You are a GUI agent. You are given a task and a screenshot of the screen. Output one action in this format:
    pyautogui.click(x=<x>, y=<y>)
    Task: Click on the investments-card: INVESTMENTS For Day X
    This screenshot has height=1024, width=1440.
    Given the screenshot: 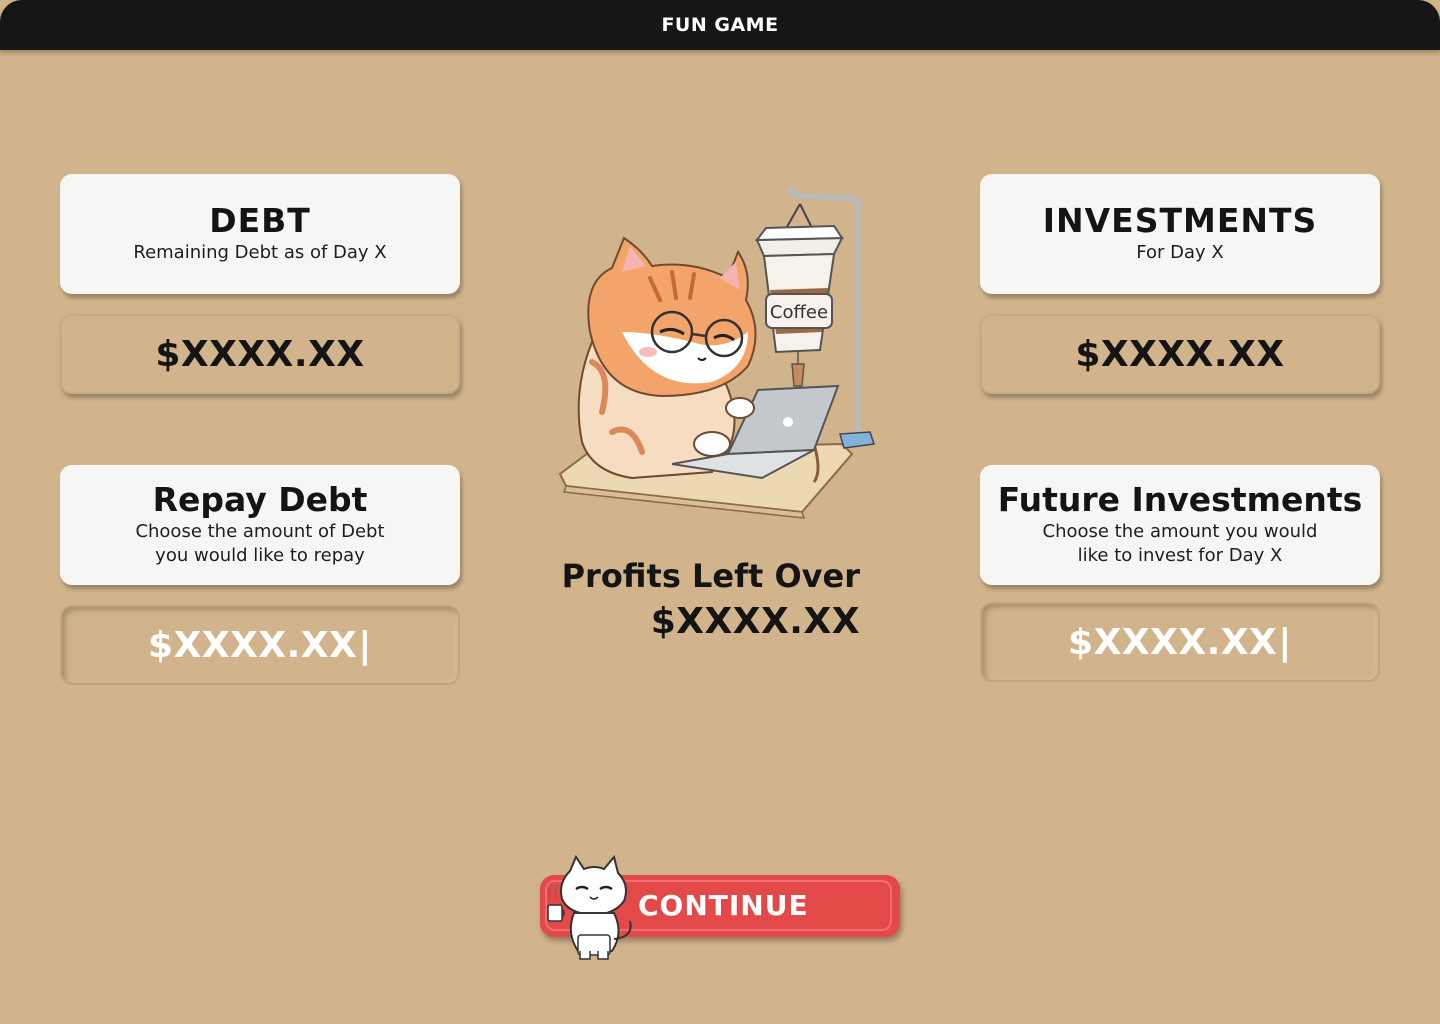 What is the action you would take?
    pyautogui.click(x=1180, y=234)
    